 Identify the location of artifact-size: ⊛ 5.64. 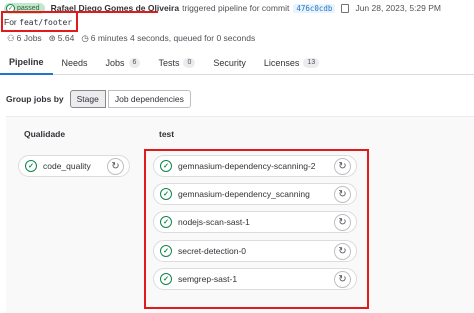
(61, 38).